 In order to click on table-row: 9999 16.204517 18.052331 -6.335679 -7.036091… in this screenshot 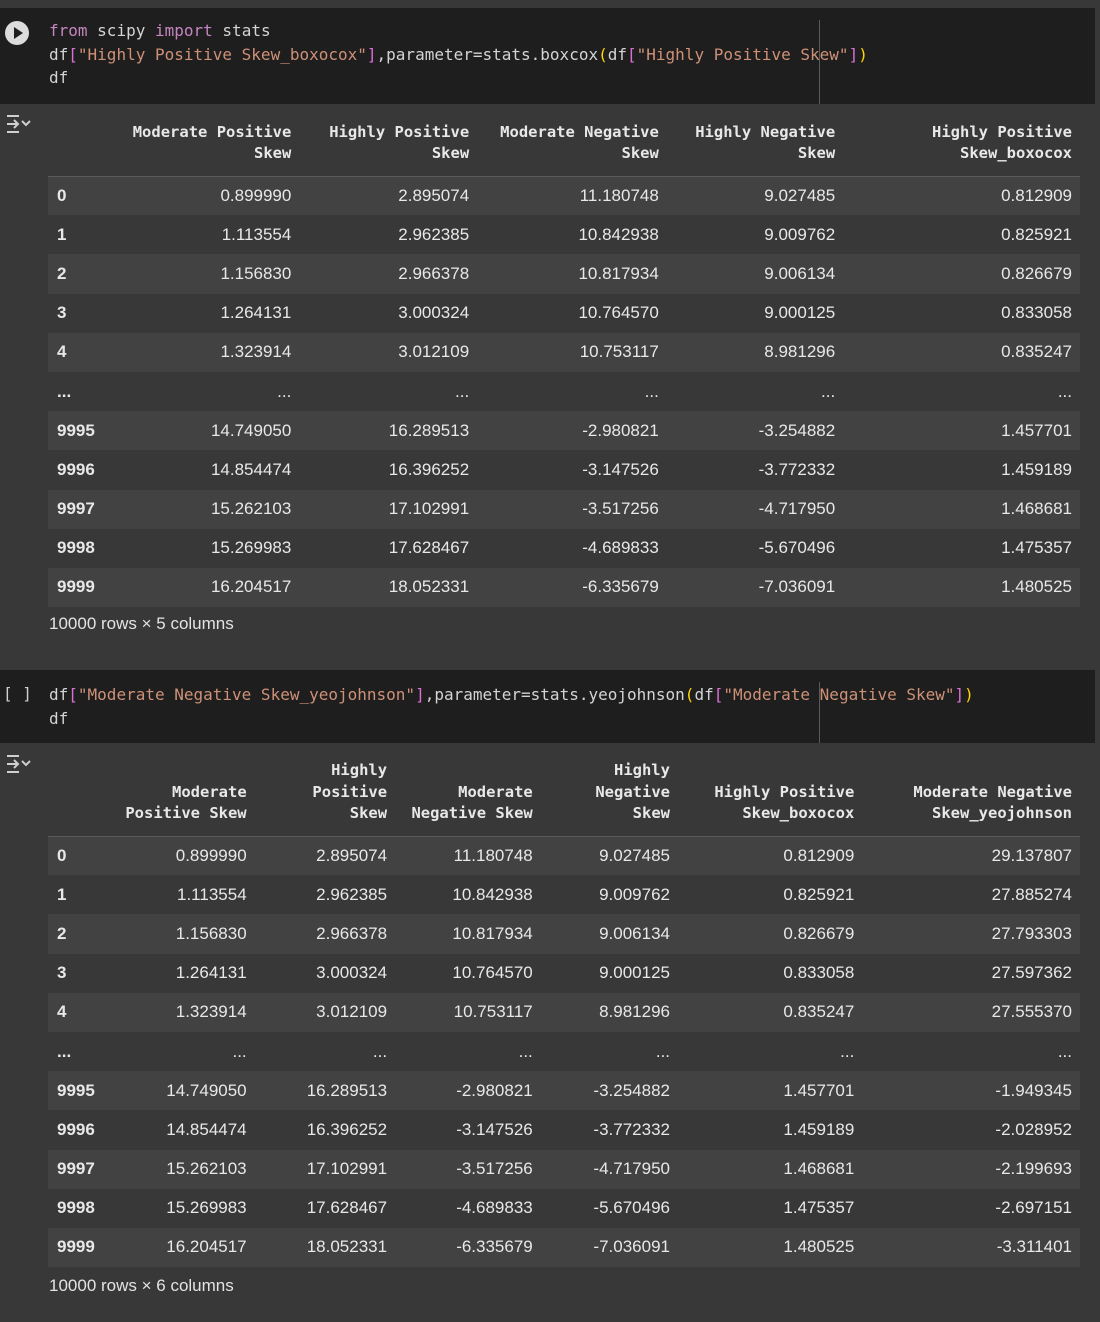, I will do `click(564, 587)`.